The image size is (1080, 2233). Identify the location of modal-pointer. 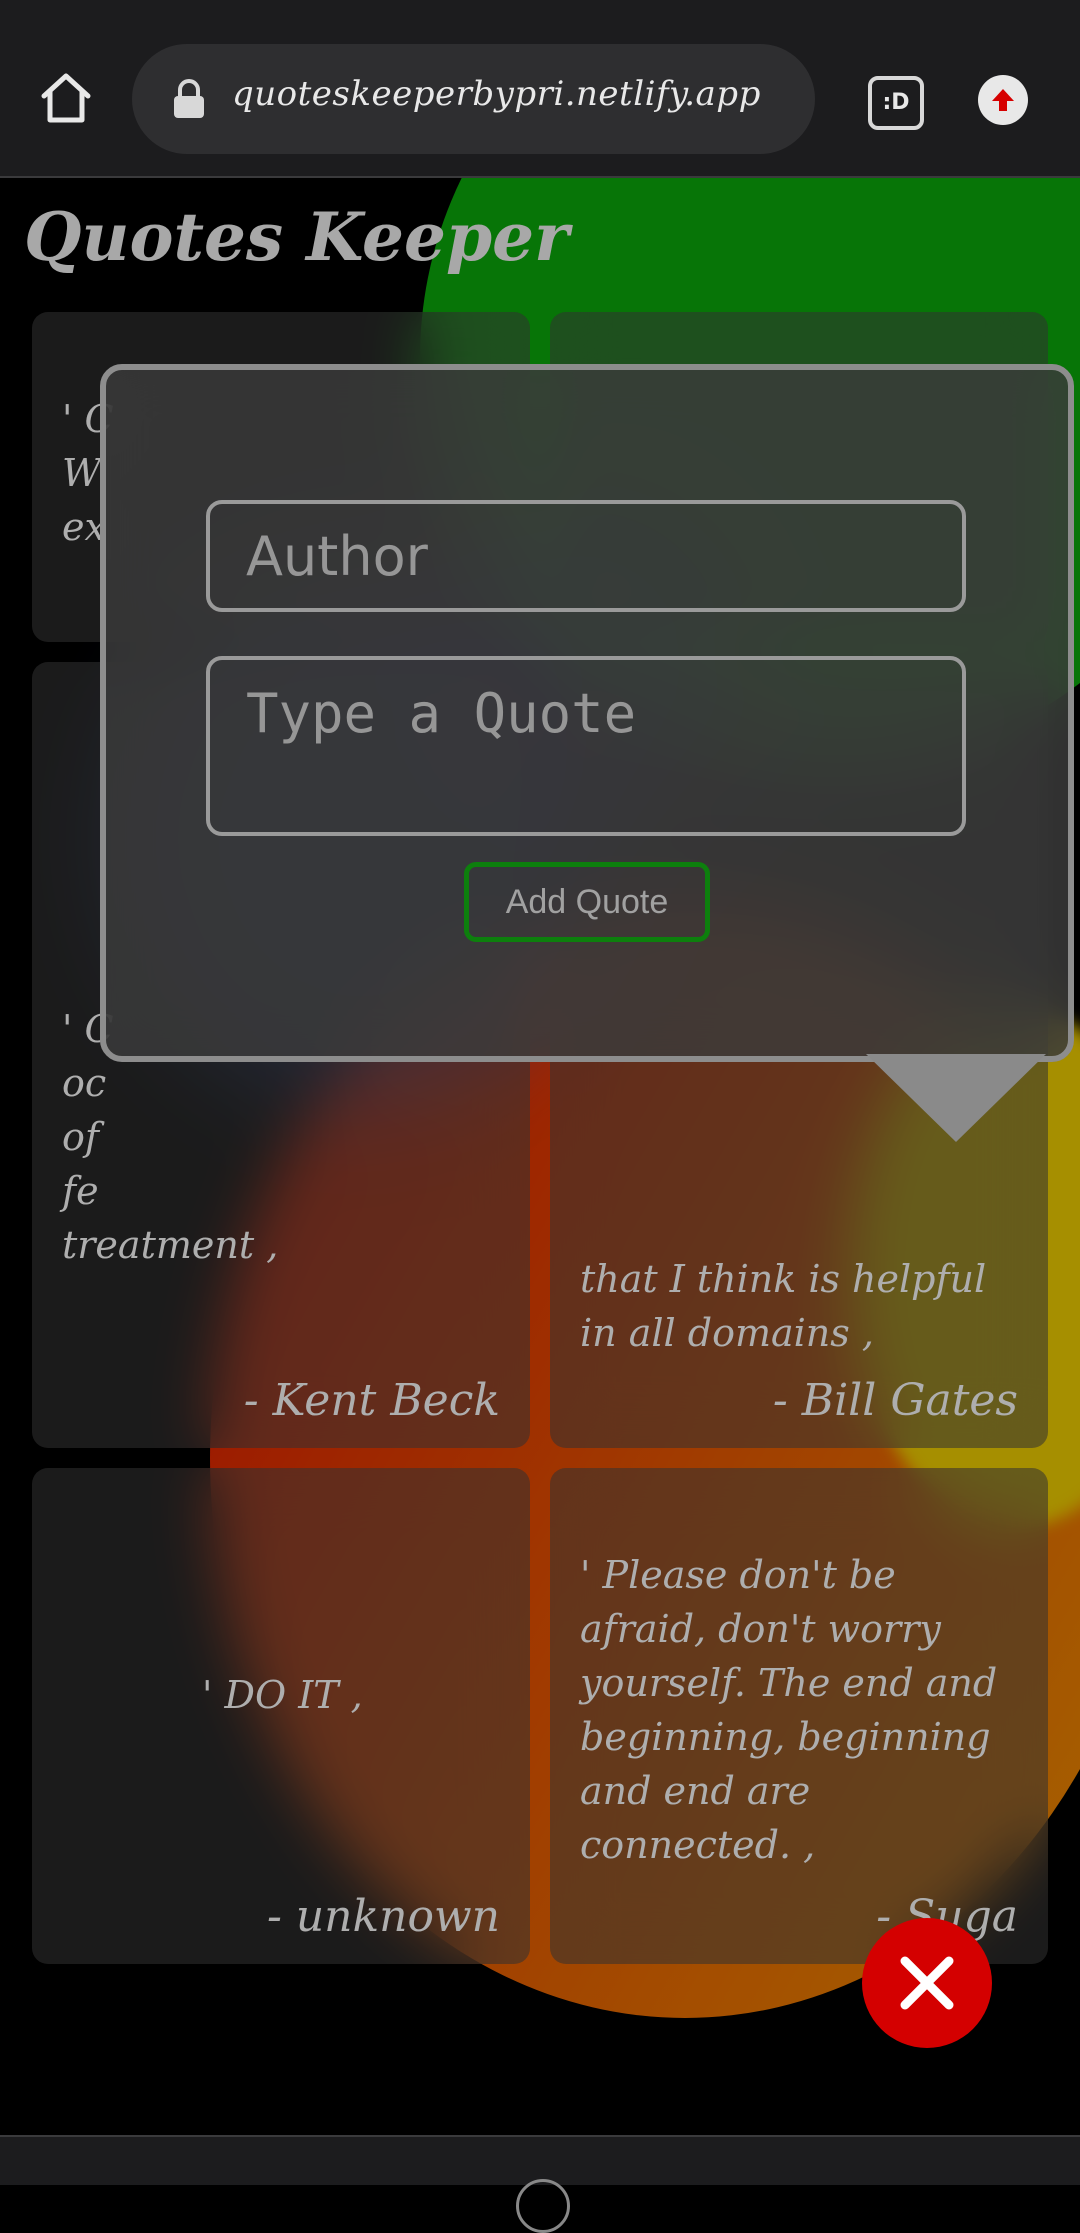
(956, 1098).